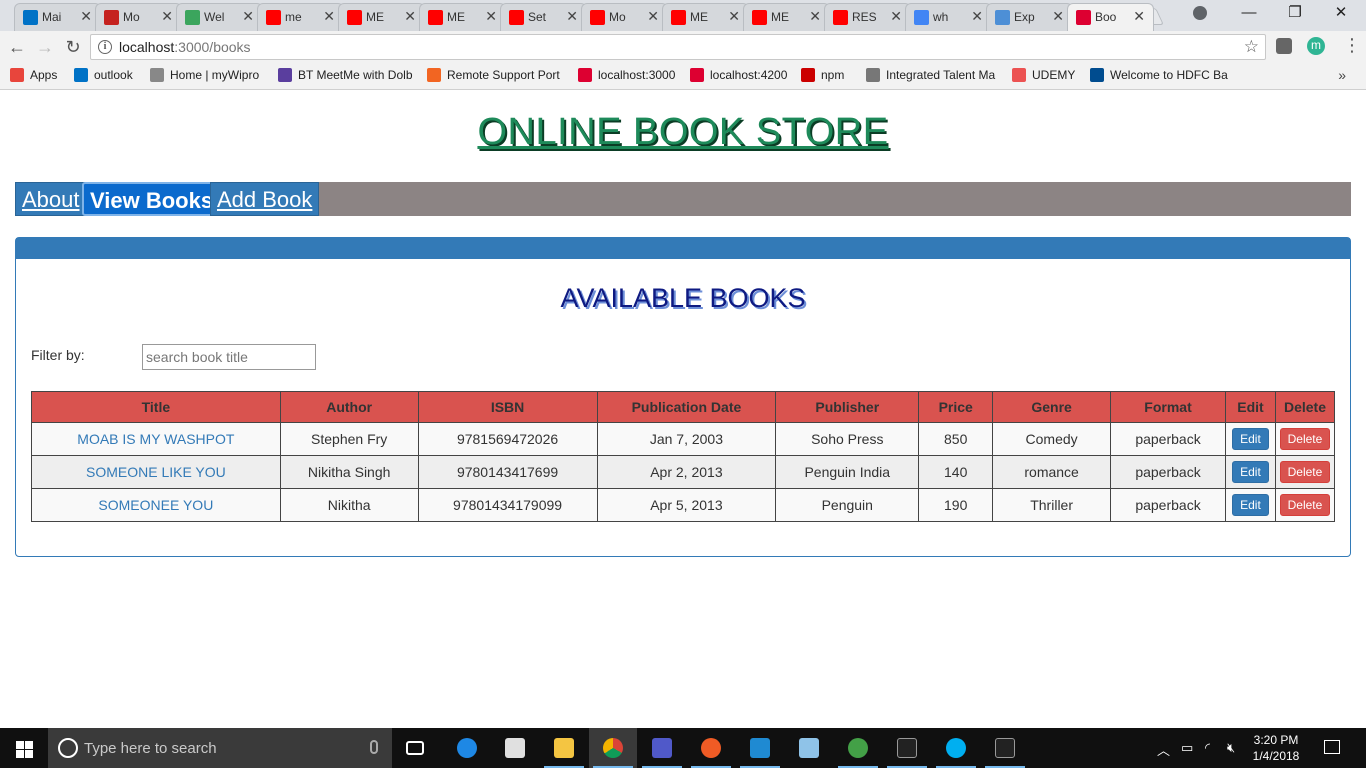 The width and height of the screenshot is (1366, 768). Describe the element at coordinates (1168, 407) in the screenshot. I see `column-header-format: Format` at that location.